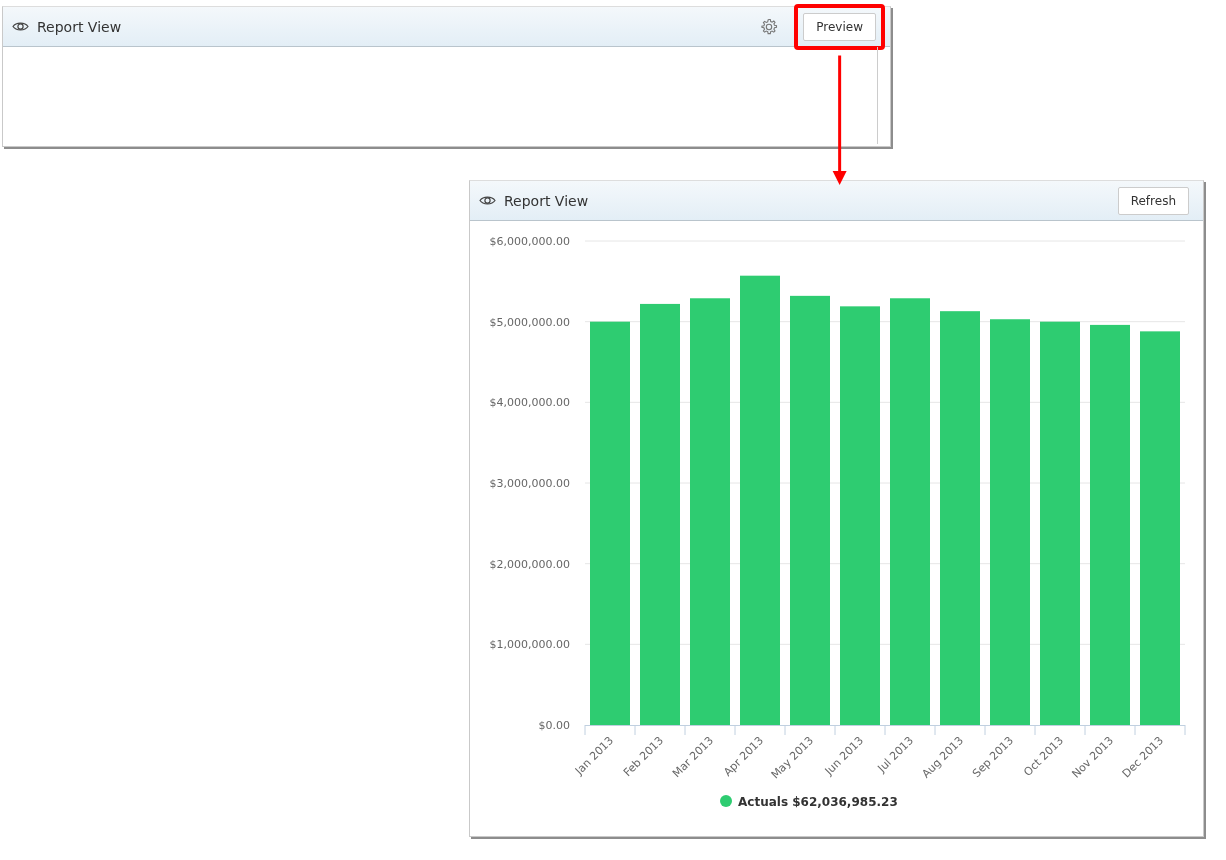 The width and height of the screenshot is (1226, 860). I want to click on preview-button: Preview, so click(839, 26).